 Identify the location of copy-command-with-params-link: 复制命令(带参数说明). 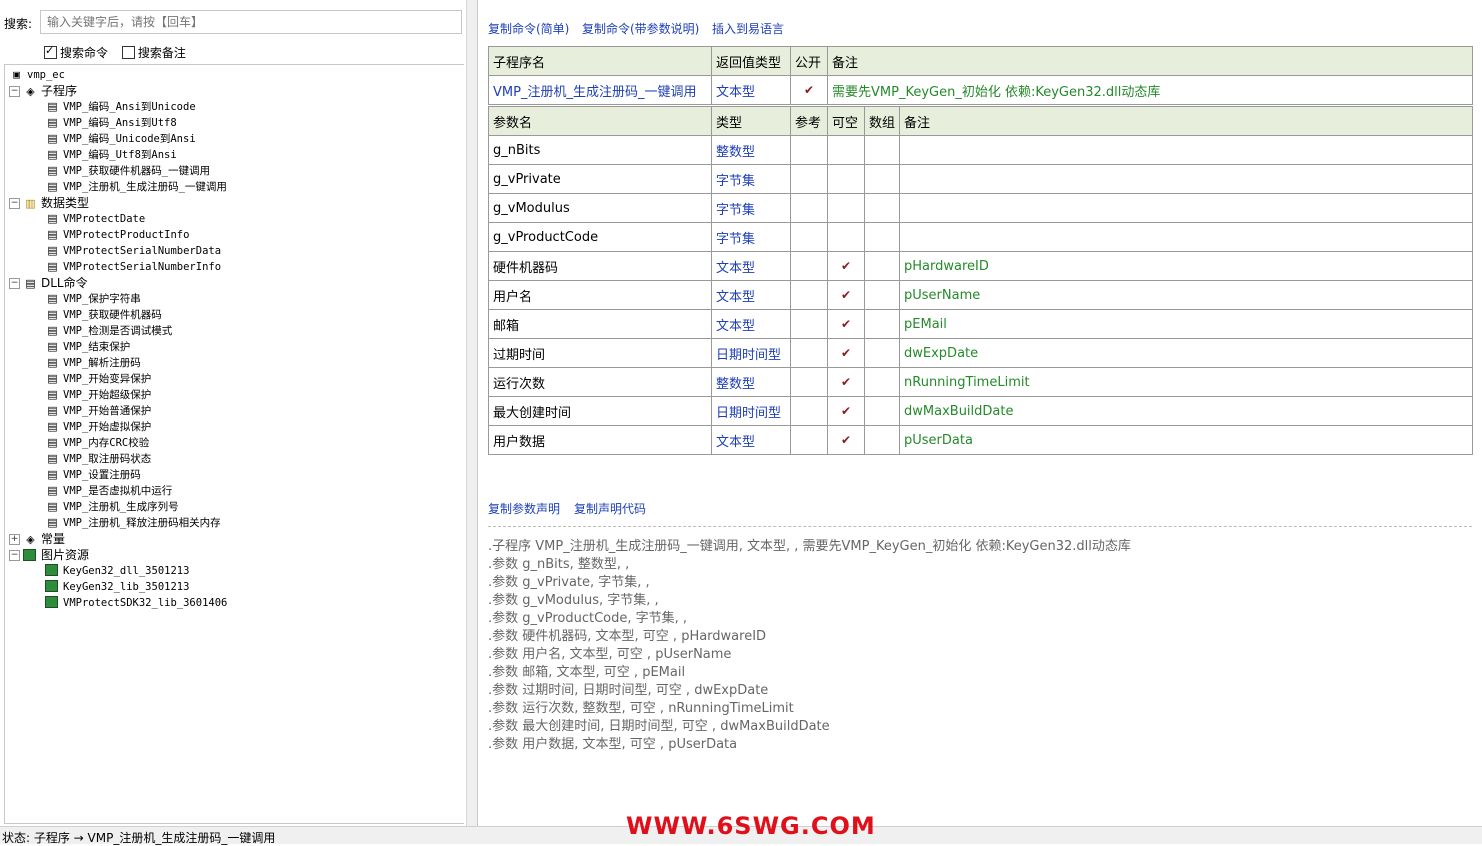
(640, 28).